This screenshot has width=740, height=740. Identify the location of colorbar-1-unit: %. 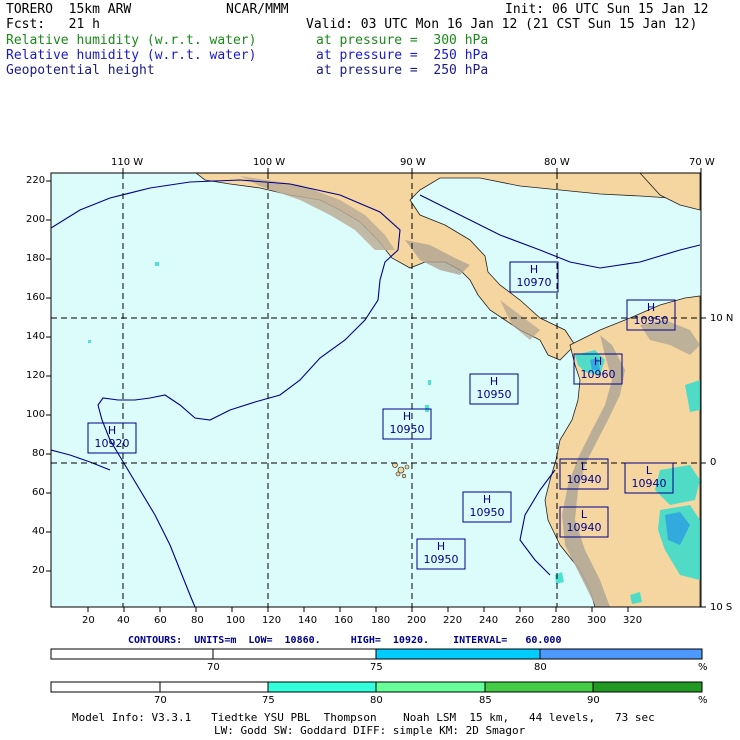
(703, 667).